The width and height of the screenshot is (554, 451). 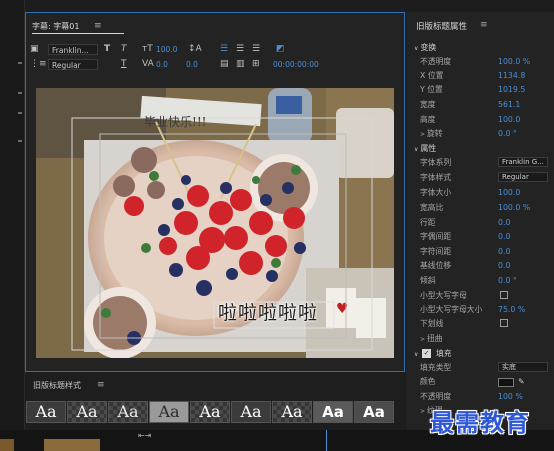 What do you see at coordinates (506, 382) in the screenshot?
I see `color-swatch` at bounding box center [506, 382].